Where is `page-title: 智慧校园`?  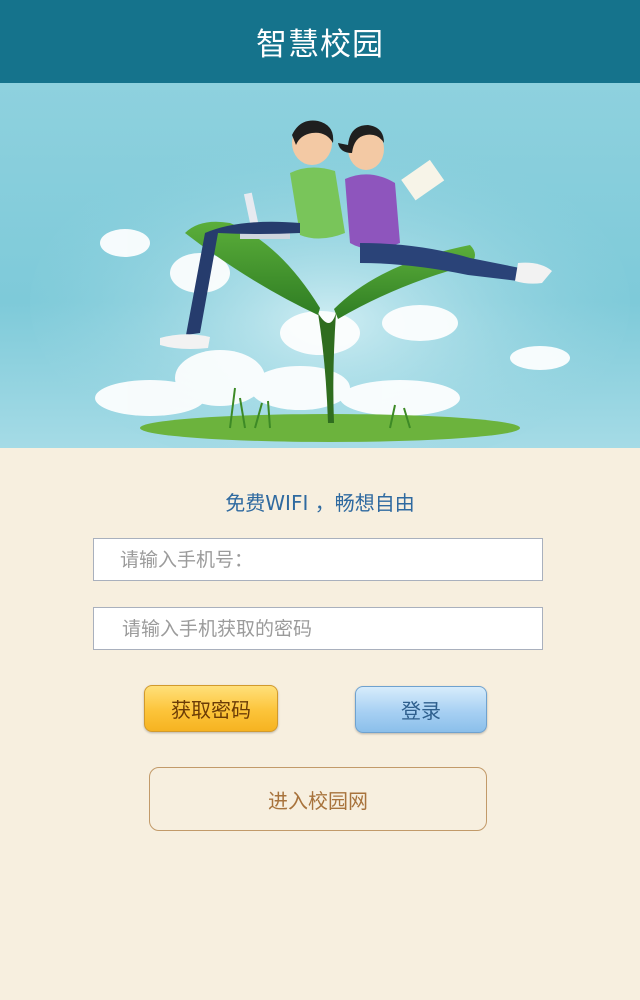 page-title: 智慧校园 is located at coordinates (320, 45).